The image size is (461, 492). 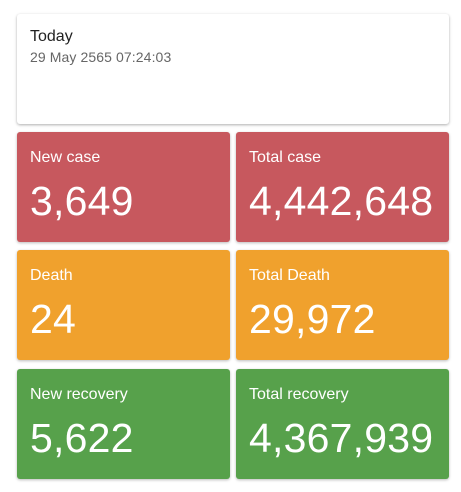 What do you see at coordinates (82, 438) in the screenshot?
I see `tile-value-new-recovery: 5,622` at bounding box center [82, 438].